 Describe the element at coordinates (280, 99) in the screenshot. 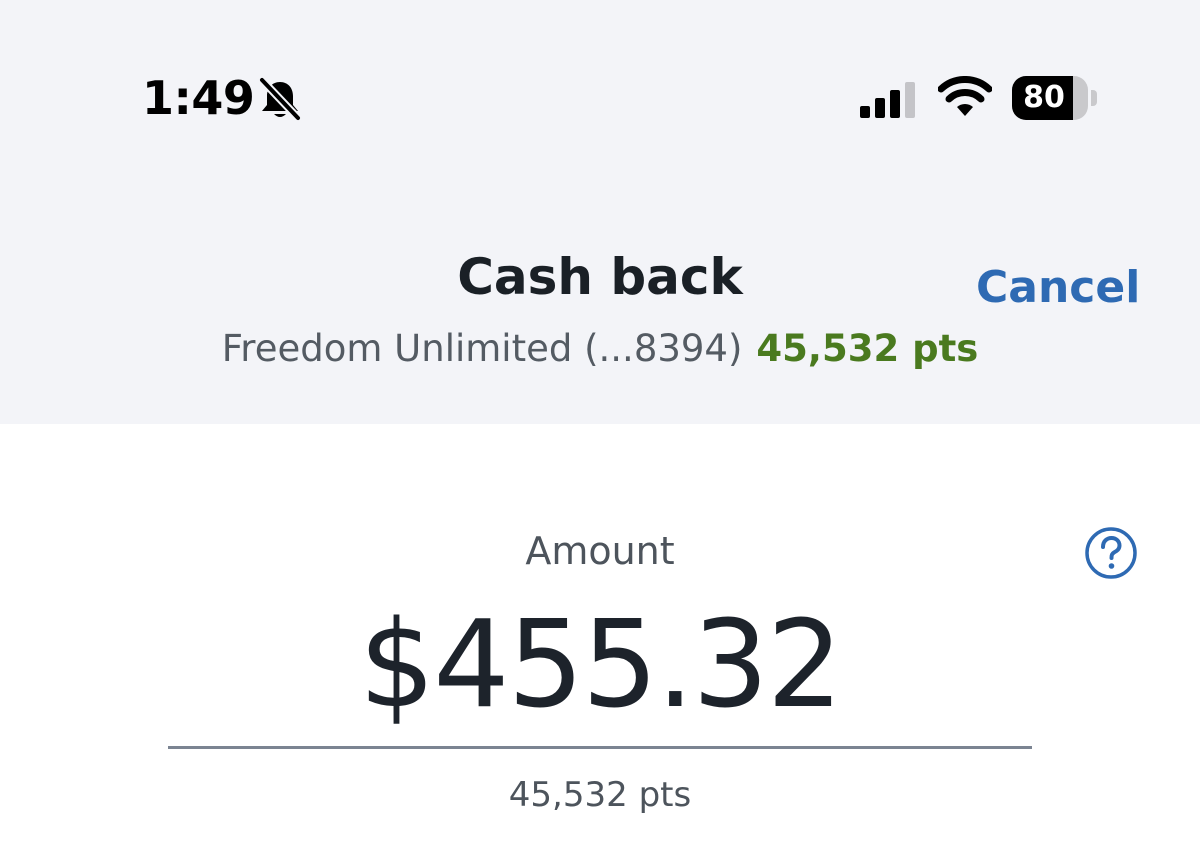

I see `bell-slash-icon` at that location.